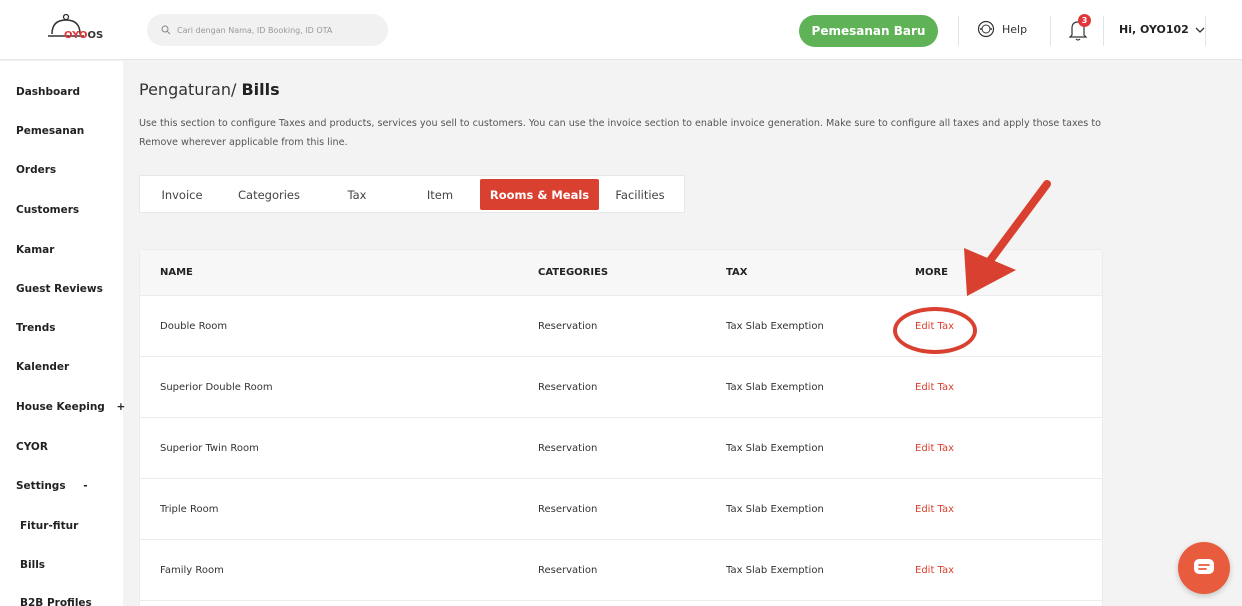  What do you see at coordinates (539, 194) in the screenshot?
I see `tab-rooms-meals: Rooms & Meals` at bounding box center [539, 194].